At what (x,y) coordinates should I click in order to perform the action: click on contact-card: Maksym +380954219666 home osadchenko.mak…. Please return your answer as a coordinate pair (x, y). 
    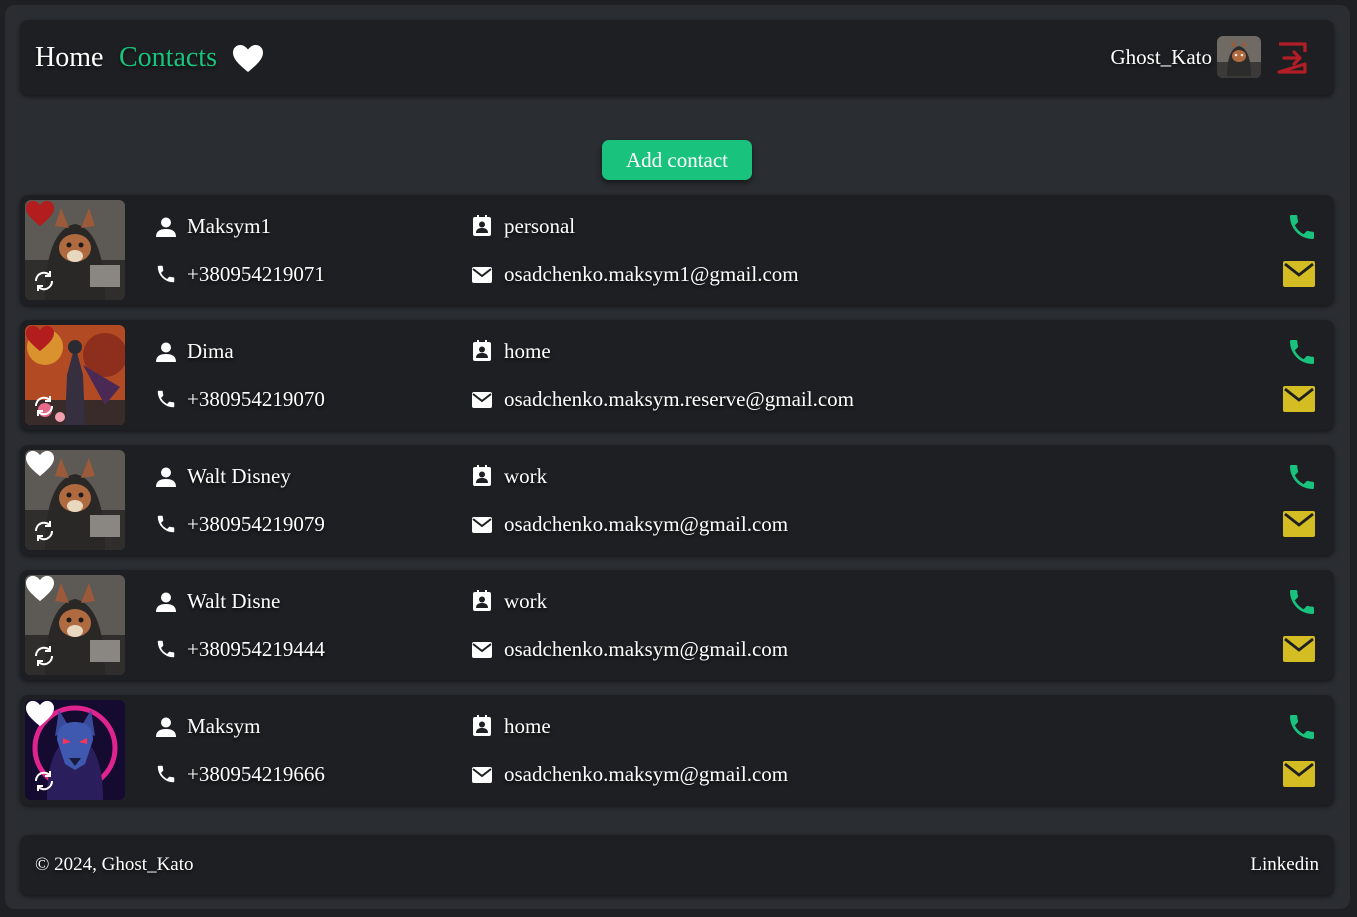
    Looking at the image, I should click on (677, 750).